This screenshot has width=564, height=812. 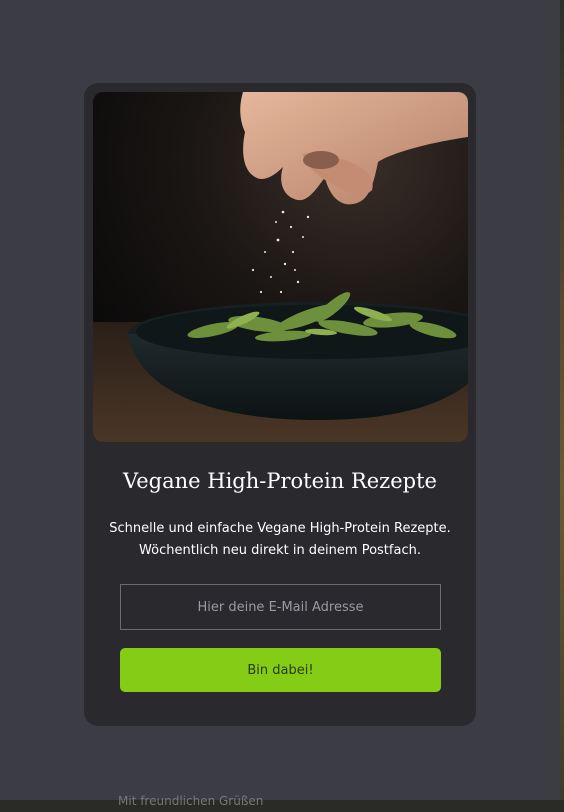 What do you see at coordinates (280, 607) in the screenshot?
I see `email-input` at bounding box center [280, 607].